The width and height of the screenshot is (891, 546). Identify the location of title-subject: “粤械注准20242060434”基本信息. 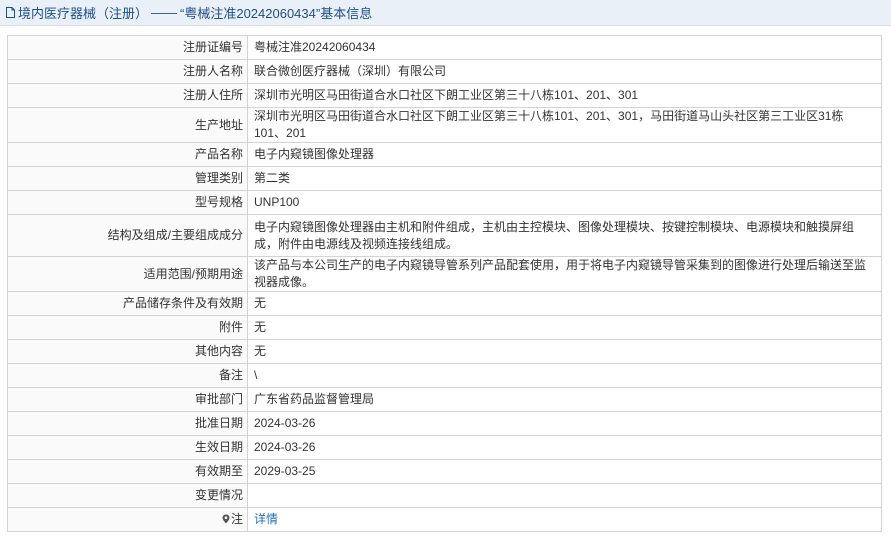
(276, 13).